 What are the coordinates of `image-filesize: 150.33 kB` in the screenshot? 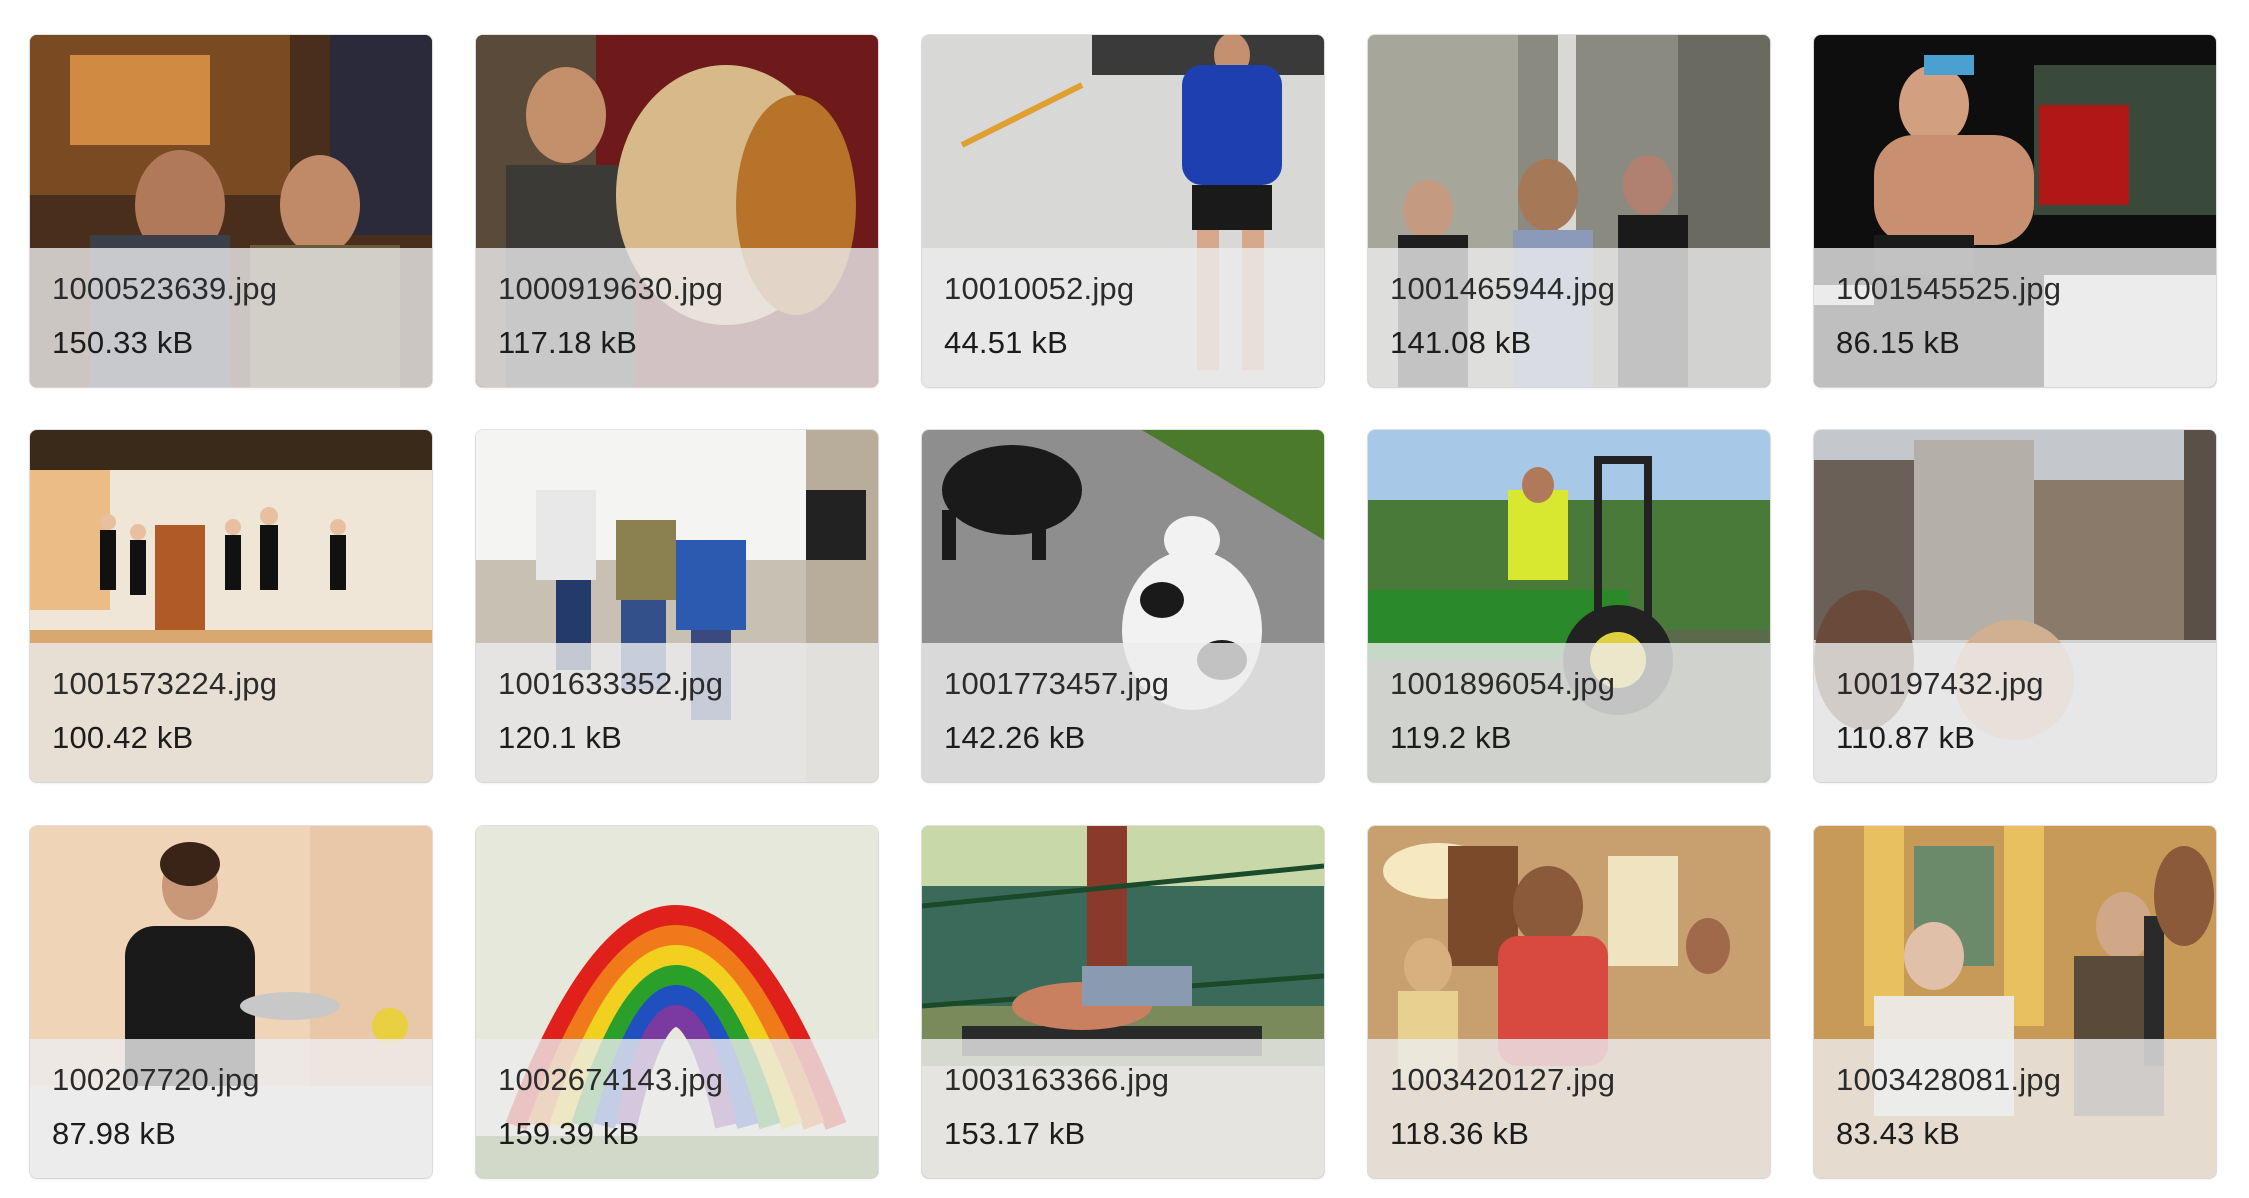 It's located at (123, 342).